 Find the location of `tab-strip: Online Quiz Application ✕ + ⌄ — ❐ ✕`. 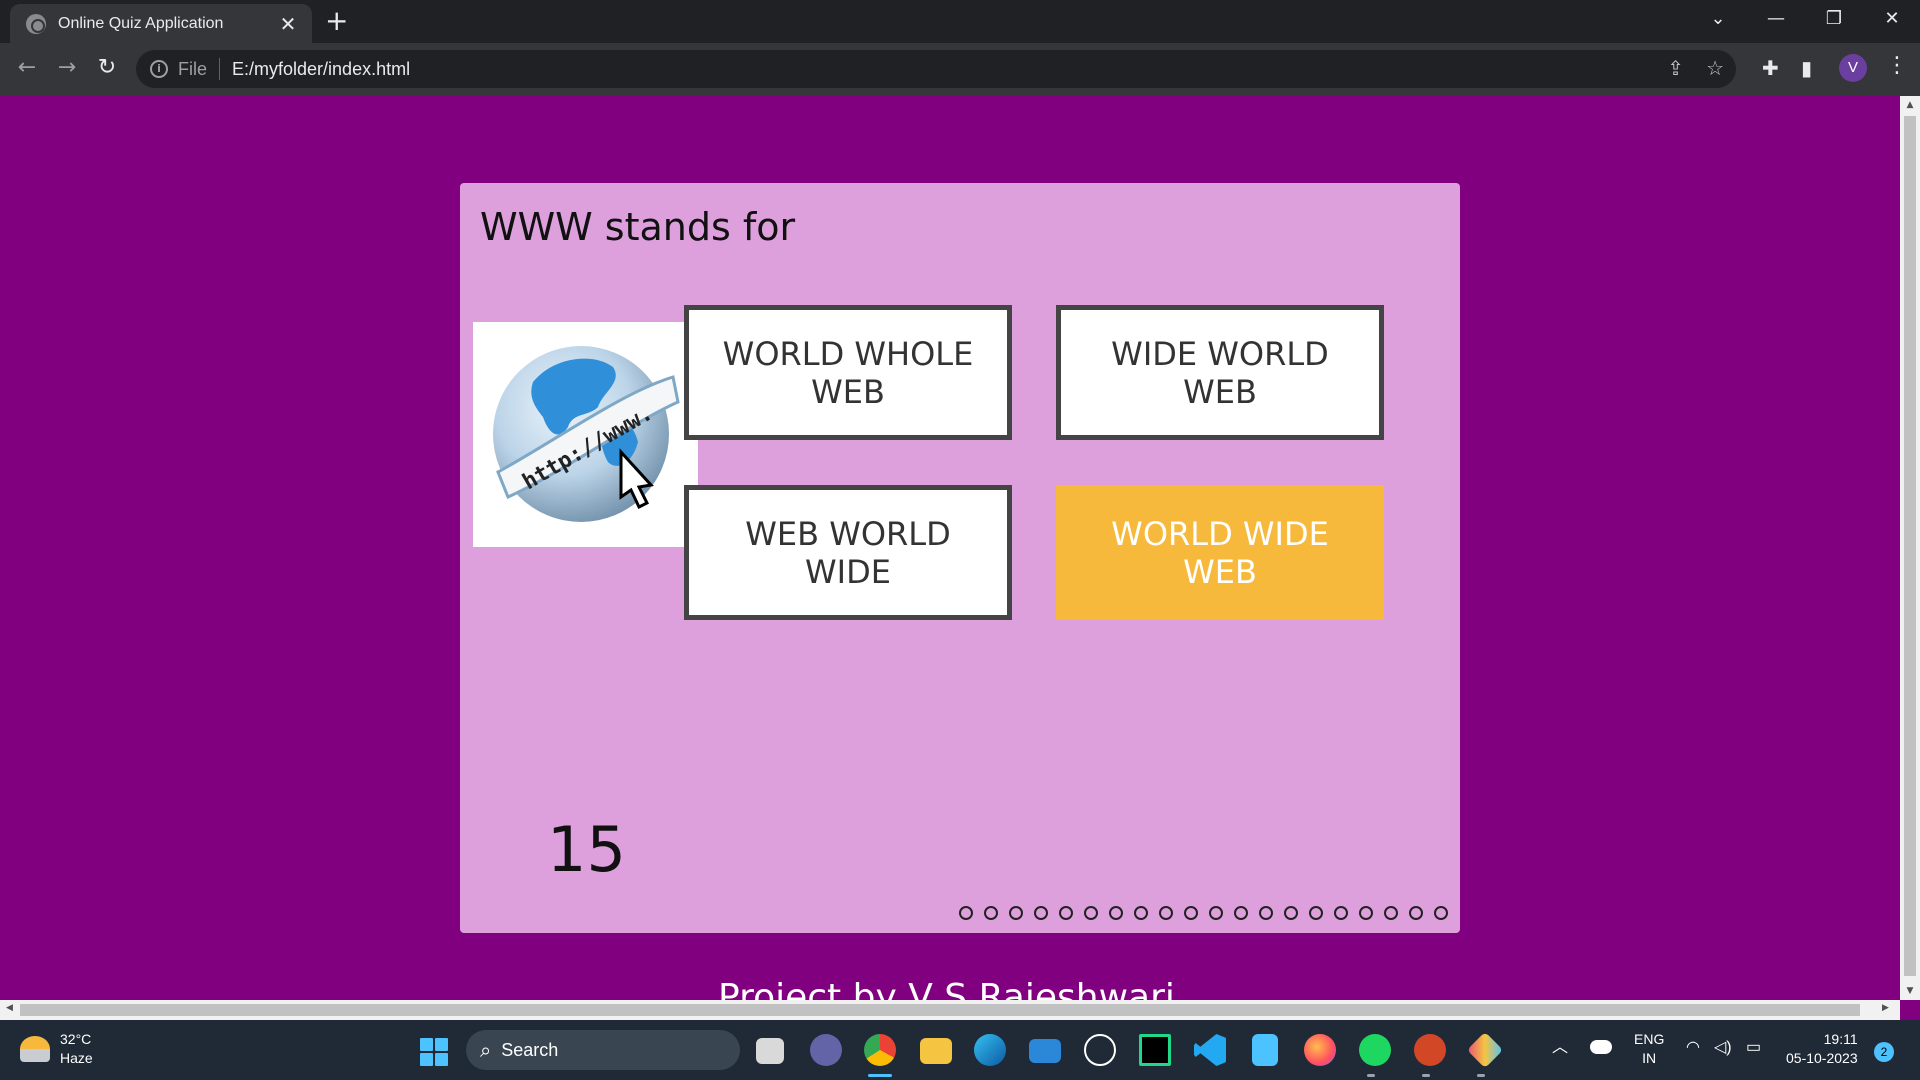

tab-strip: Online Quiz Application ✕ + ⌄ — ❐ ✕ is located at coordinates (960, 21).